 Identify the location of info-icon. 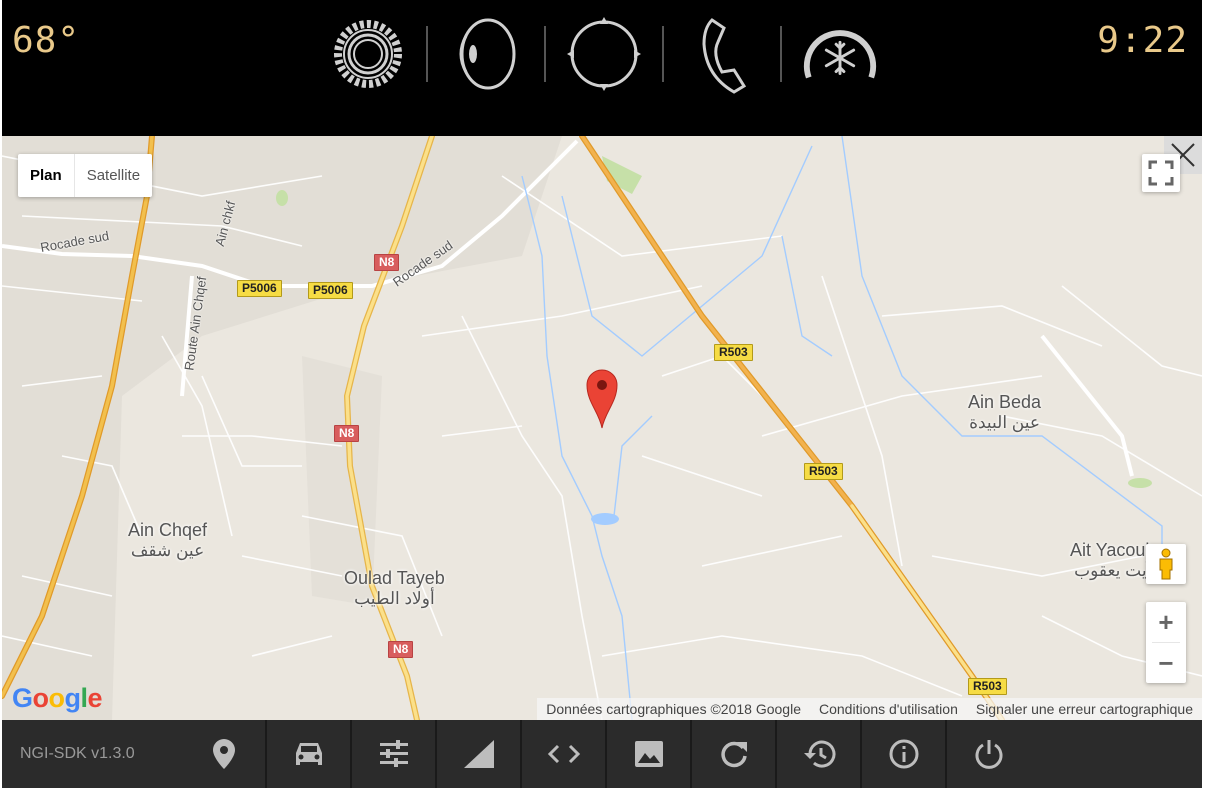
(903, 754).